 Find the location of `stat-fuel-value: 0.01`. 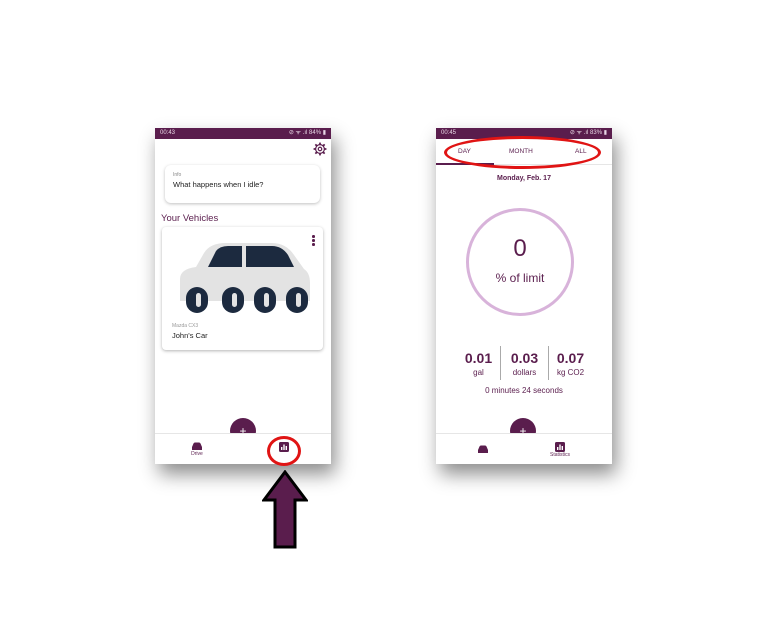

stat-fuel-value: 0.01 is located at coordinates (478, 358).